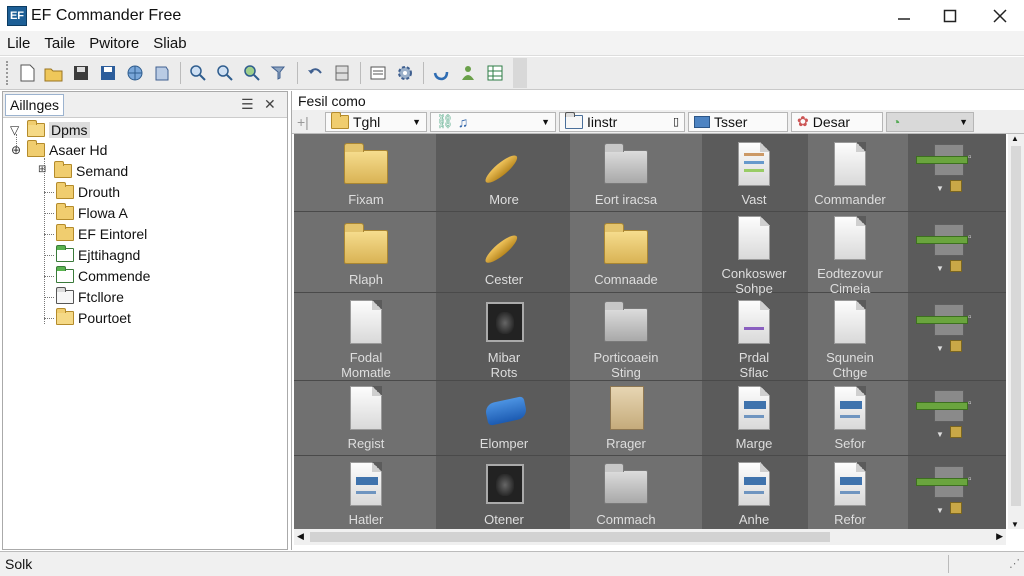  I want to click on new-icon, so click(27, 73).